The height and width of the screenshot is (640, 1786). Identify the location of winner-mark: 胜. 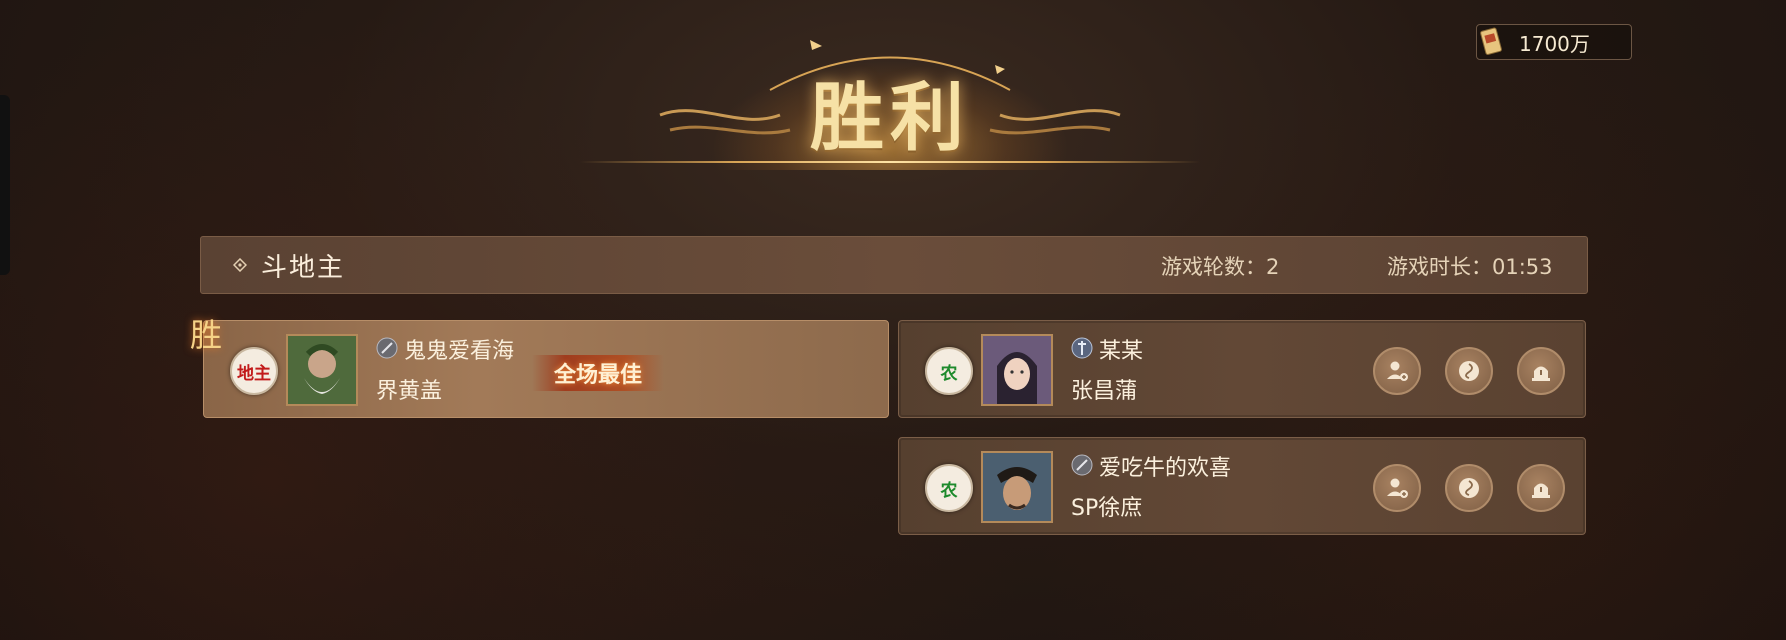
(206, 335).